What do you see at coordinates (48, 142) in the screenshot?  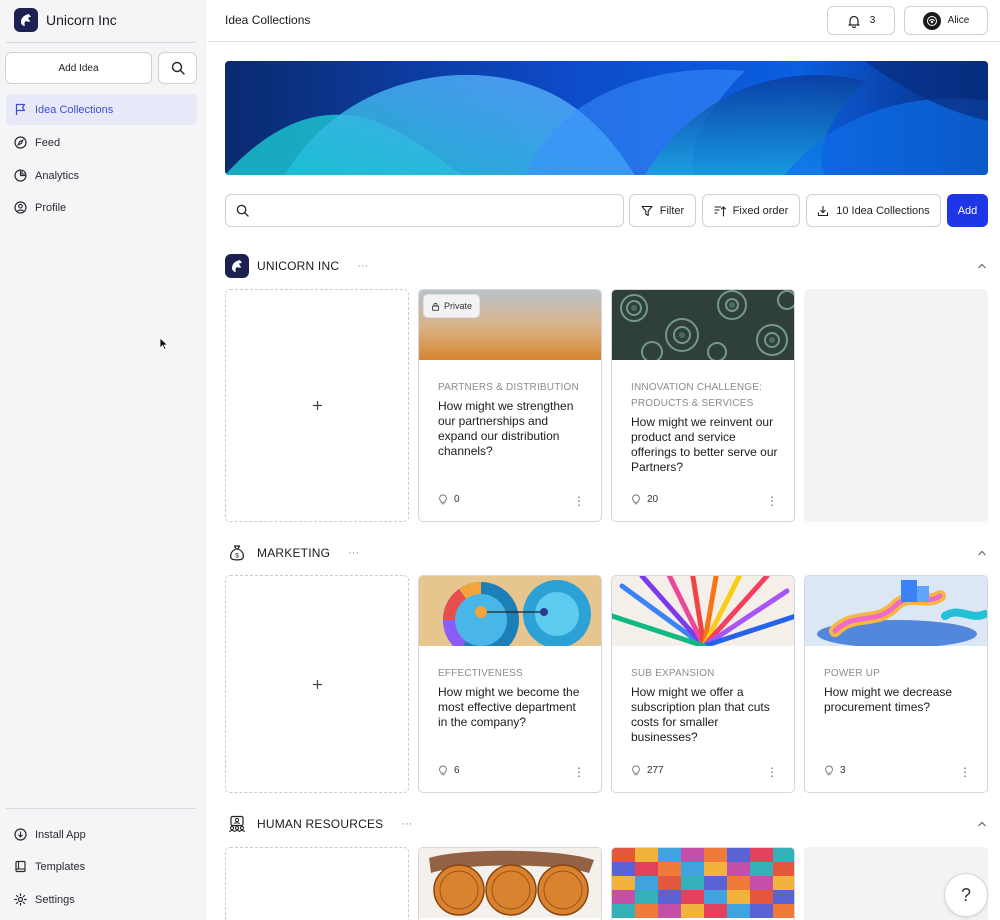 I see `sidebar-item-label: Feed` at bounding box center [48, 142].